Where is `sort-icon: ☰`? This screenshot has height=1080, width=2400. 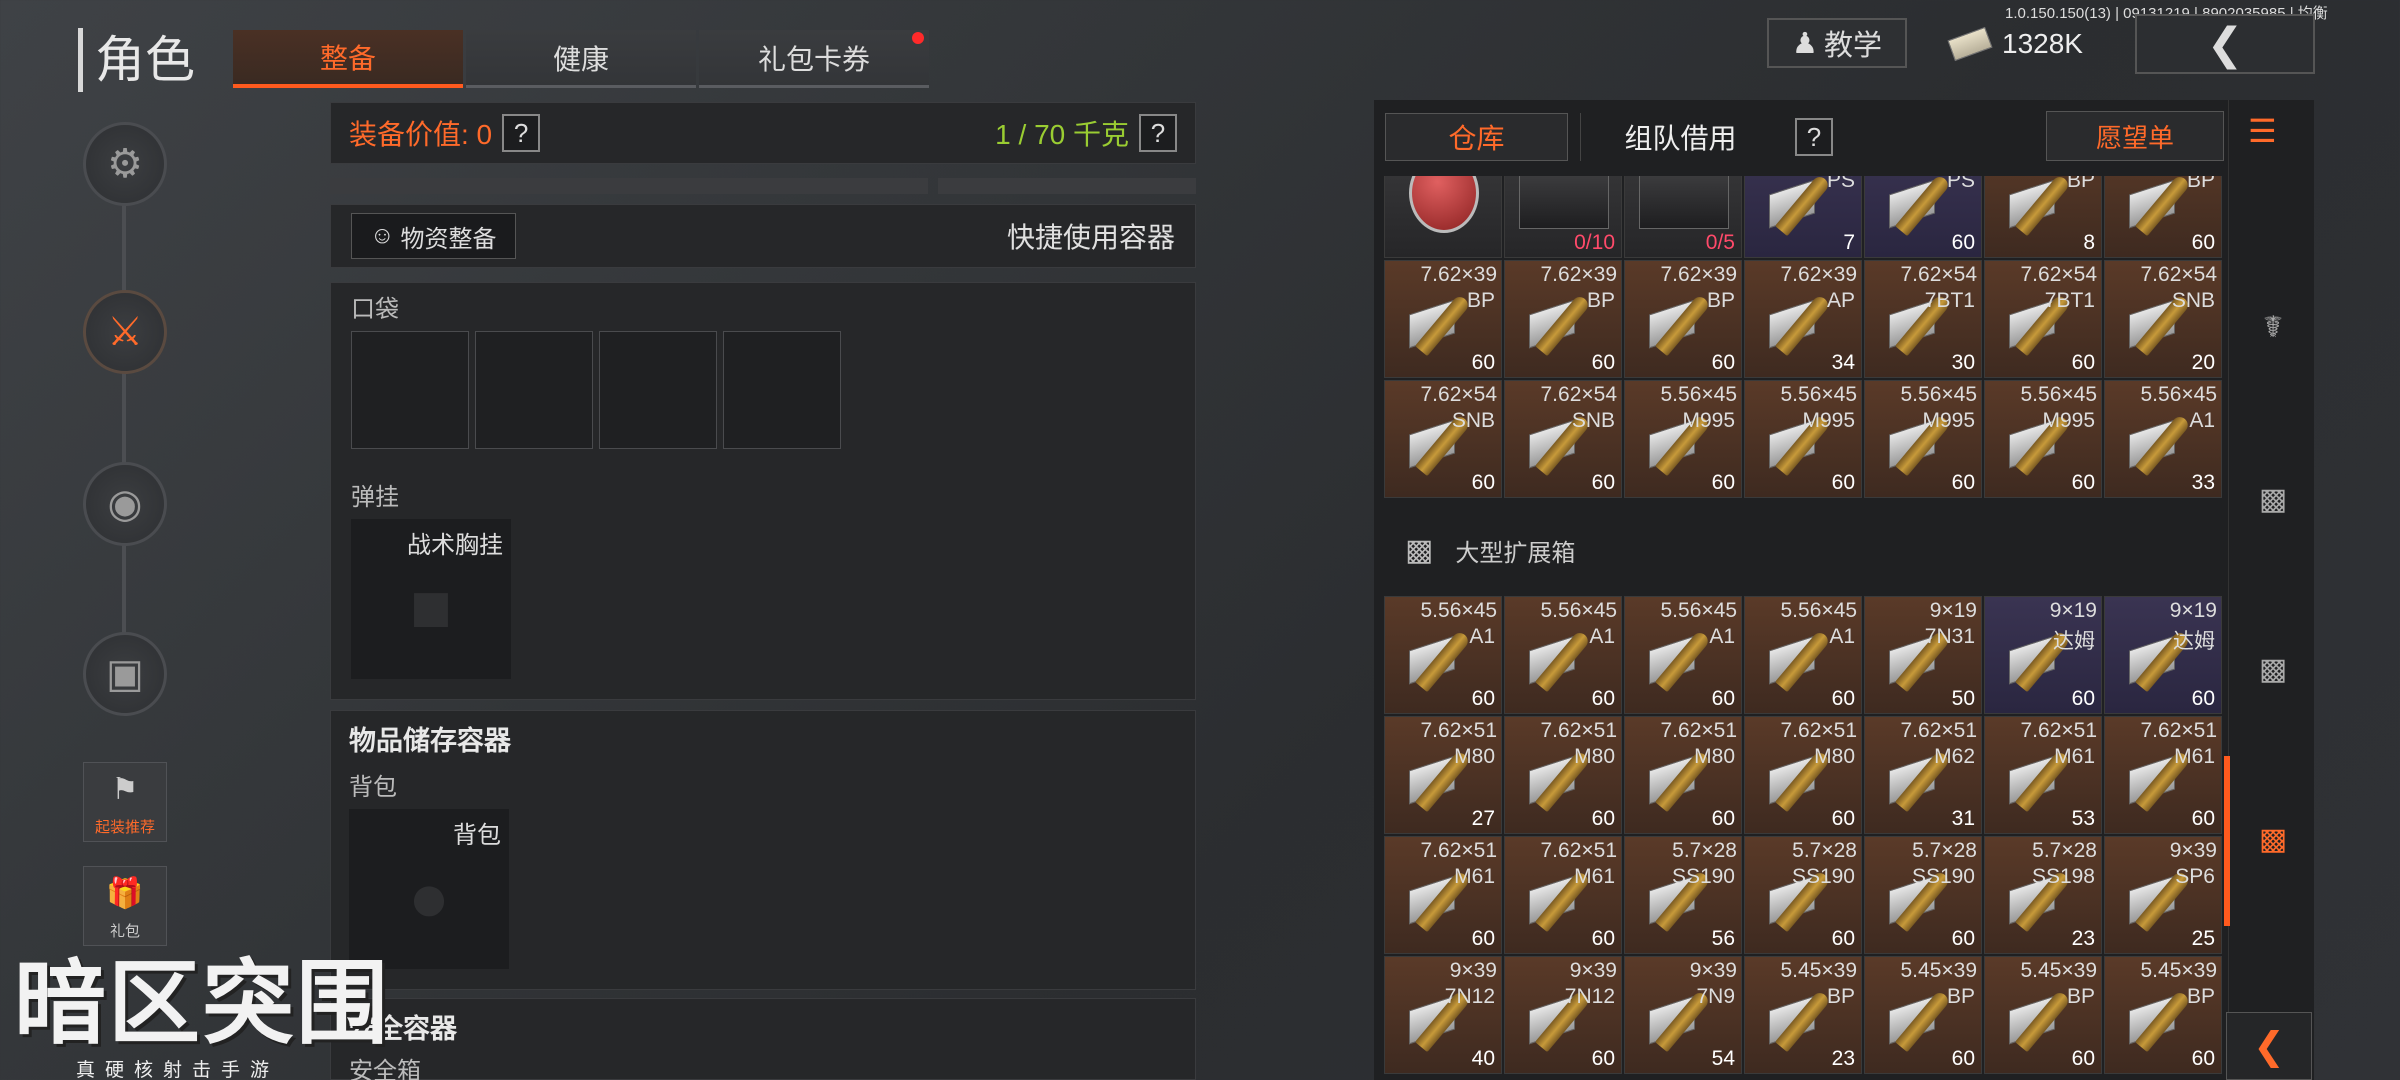 sort-icon: ☰ is located at coordinates (2262, 131).